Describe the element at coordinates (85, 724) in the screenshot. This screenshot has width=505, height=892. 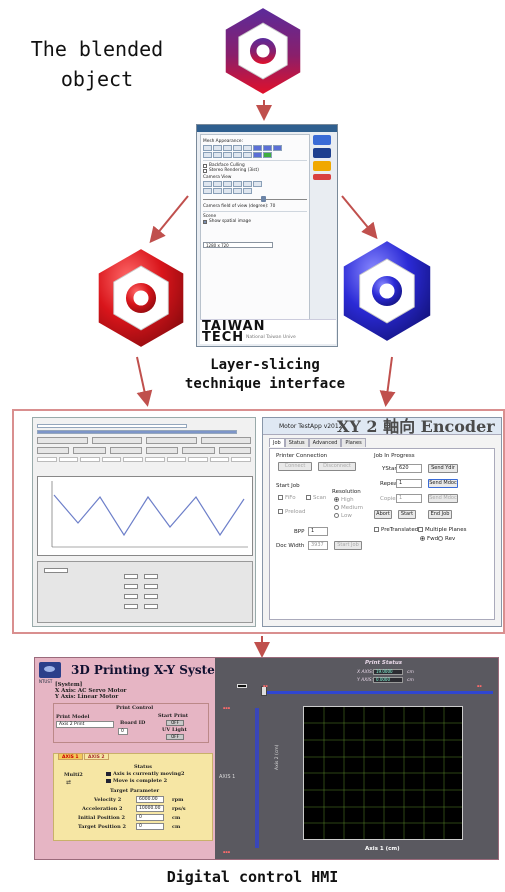
I see `print-model-select: Axis 2 Print` at that location.